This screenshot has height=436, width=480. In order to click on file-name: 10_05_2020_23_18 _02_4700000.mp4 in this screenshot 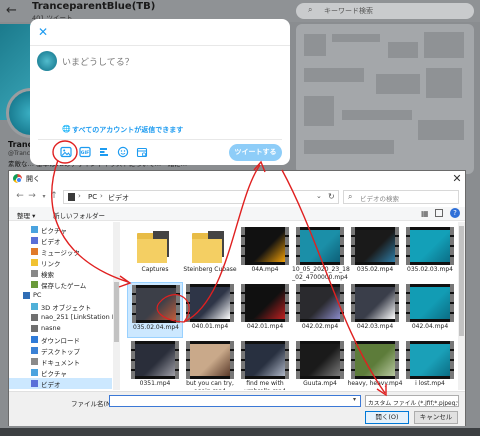, I will do `click(321, 273)`.